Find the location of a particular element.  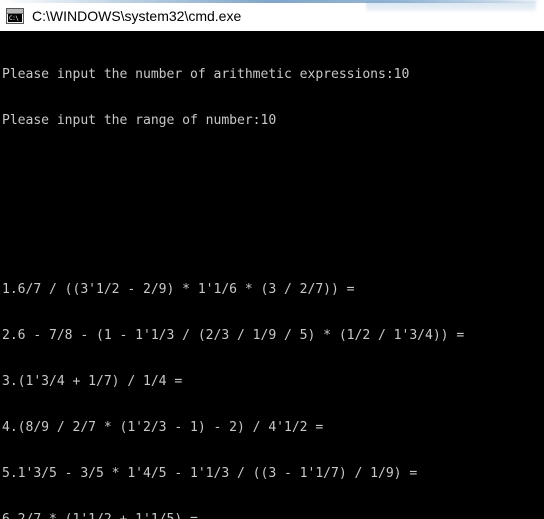

expression-line: 6.2/7 * (1'1/2 + 1'1/5) = is located at coordinates (273, 515).